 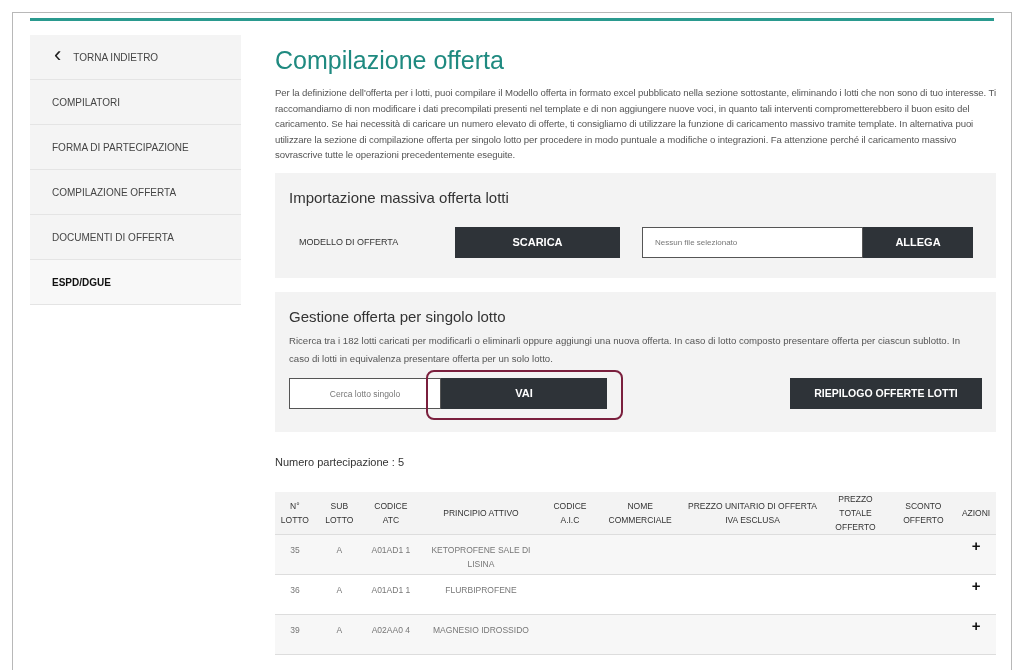 I want to click on column-header: NOME COMMERCIALE, so click(x=640, y=513).